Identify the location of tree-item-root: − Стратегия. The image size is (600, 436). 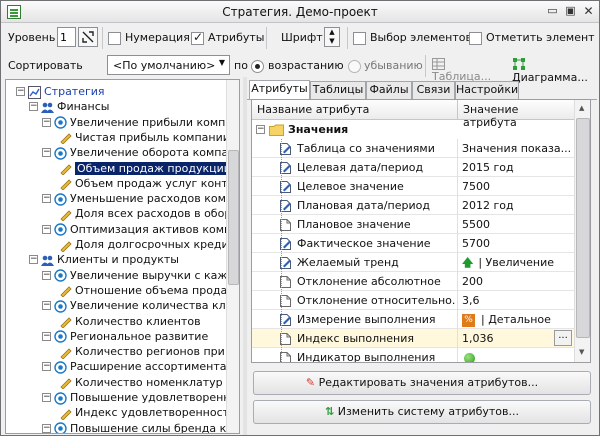
(60, 91).